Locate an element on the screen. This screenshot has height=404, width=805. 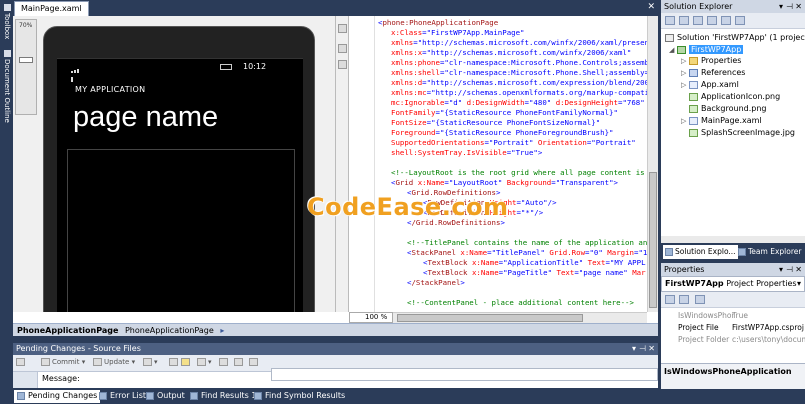
view-options-button: ▾ is located at coordinates (150, 362).